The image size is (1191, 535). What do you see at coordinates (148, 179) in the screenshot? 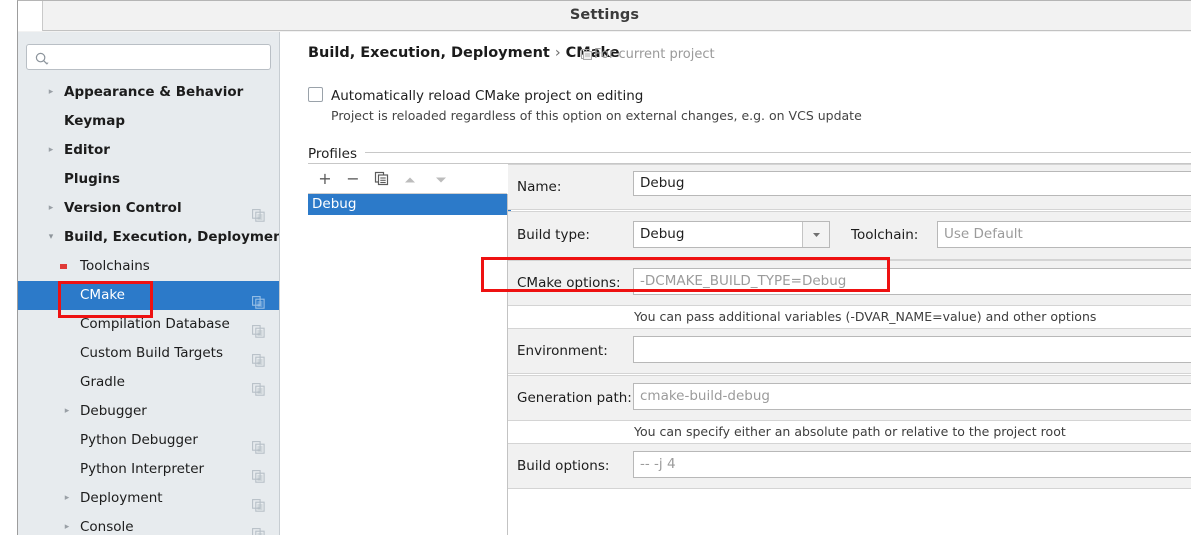
I see `sidebar-item-plugins: Plugins` at bounding box center [148, 179].